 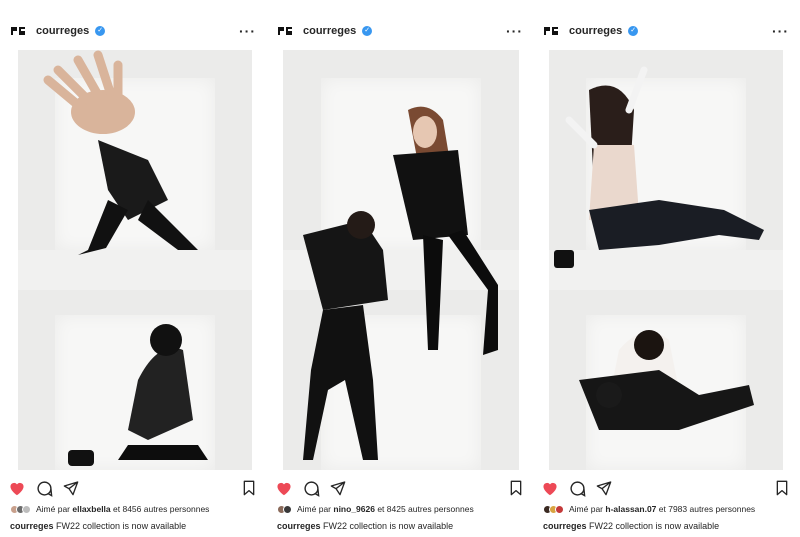 What do you see at coordinates (354, 509) in the screenshot?
I see `liked-by-user: nino_9626` at bounding box center [354, 509].